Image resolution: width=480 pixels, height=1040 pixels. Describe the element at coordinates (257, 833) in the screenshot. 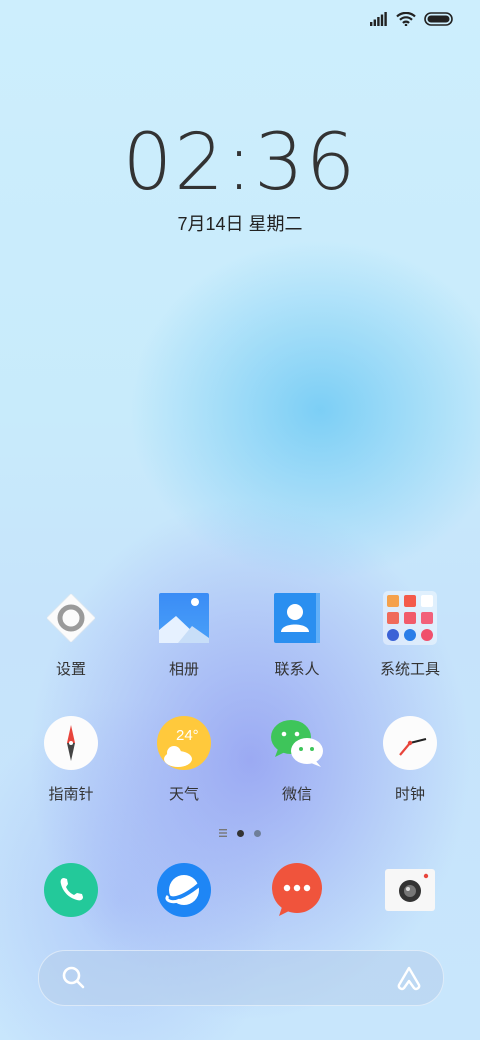

I see `page-dot` at that location.